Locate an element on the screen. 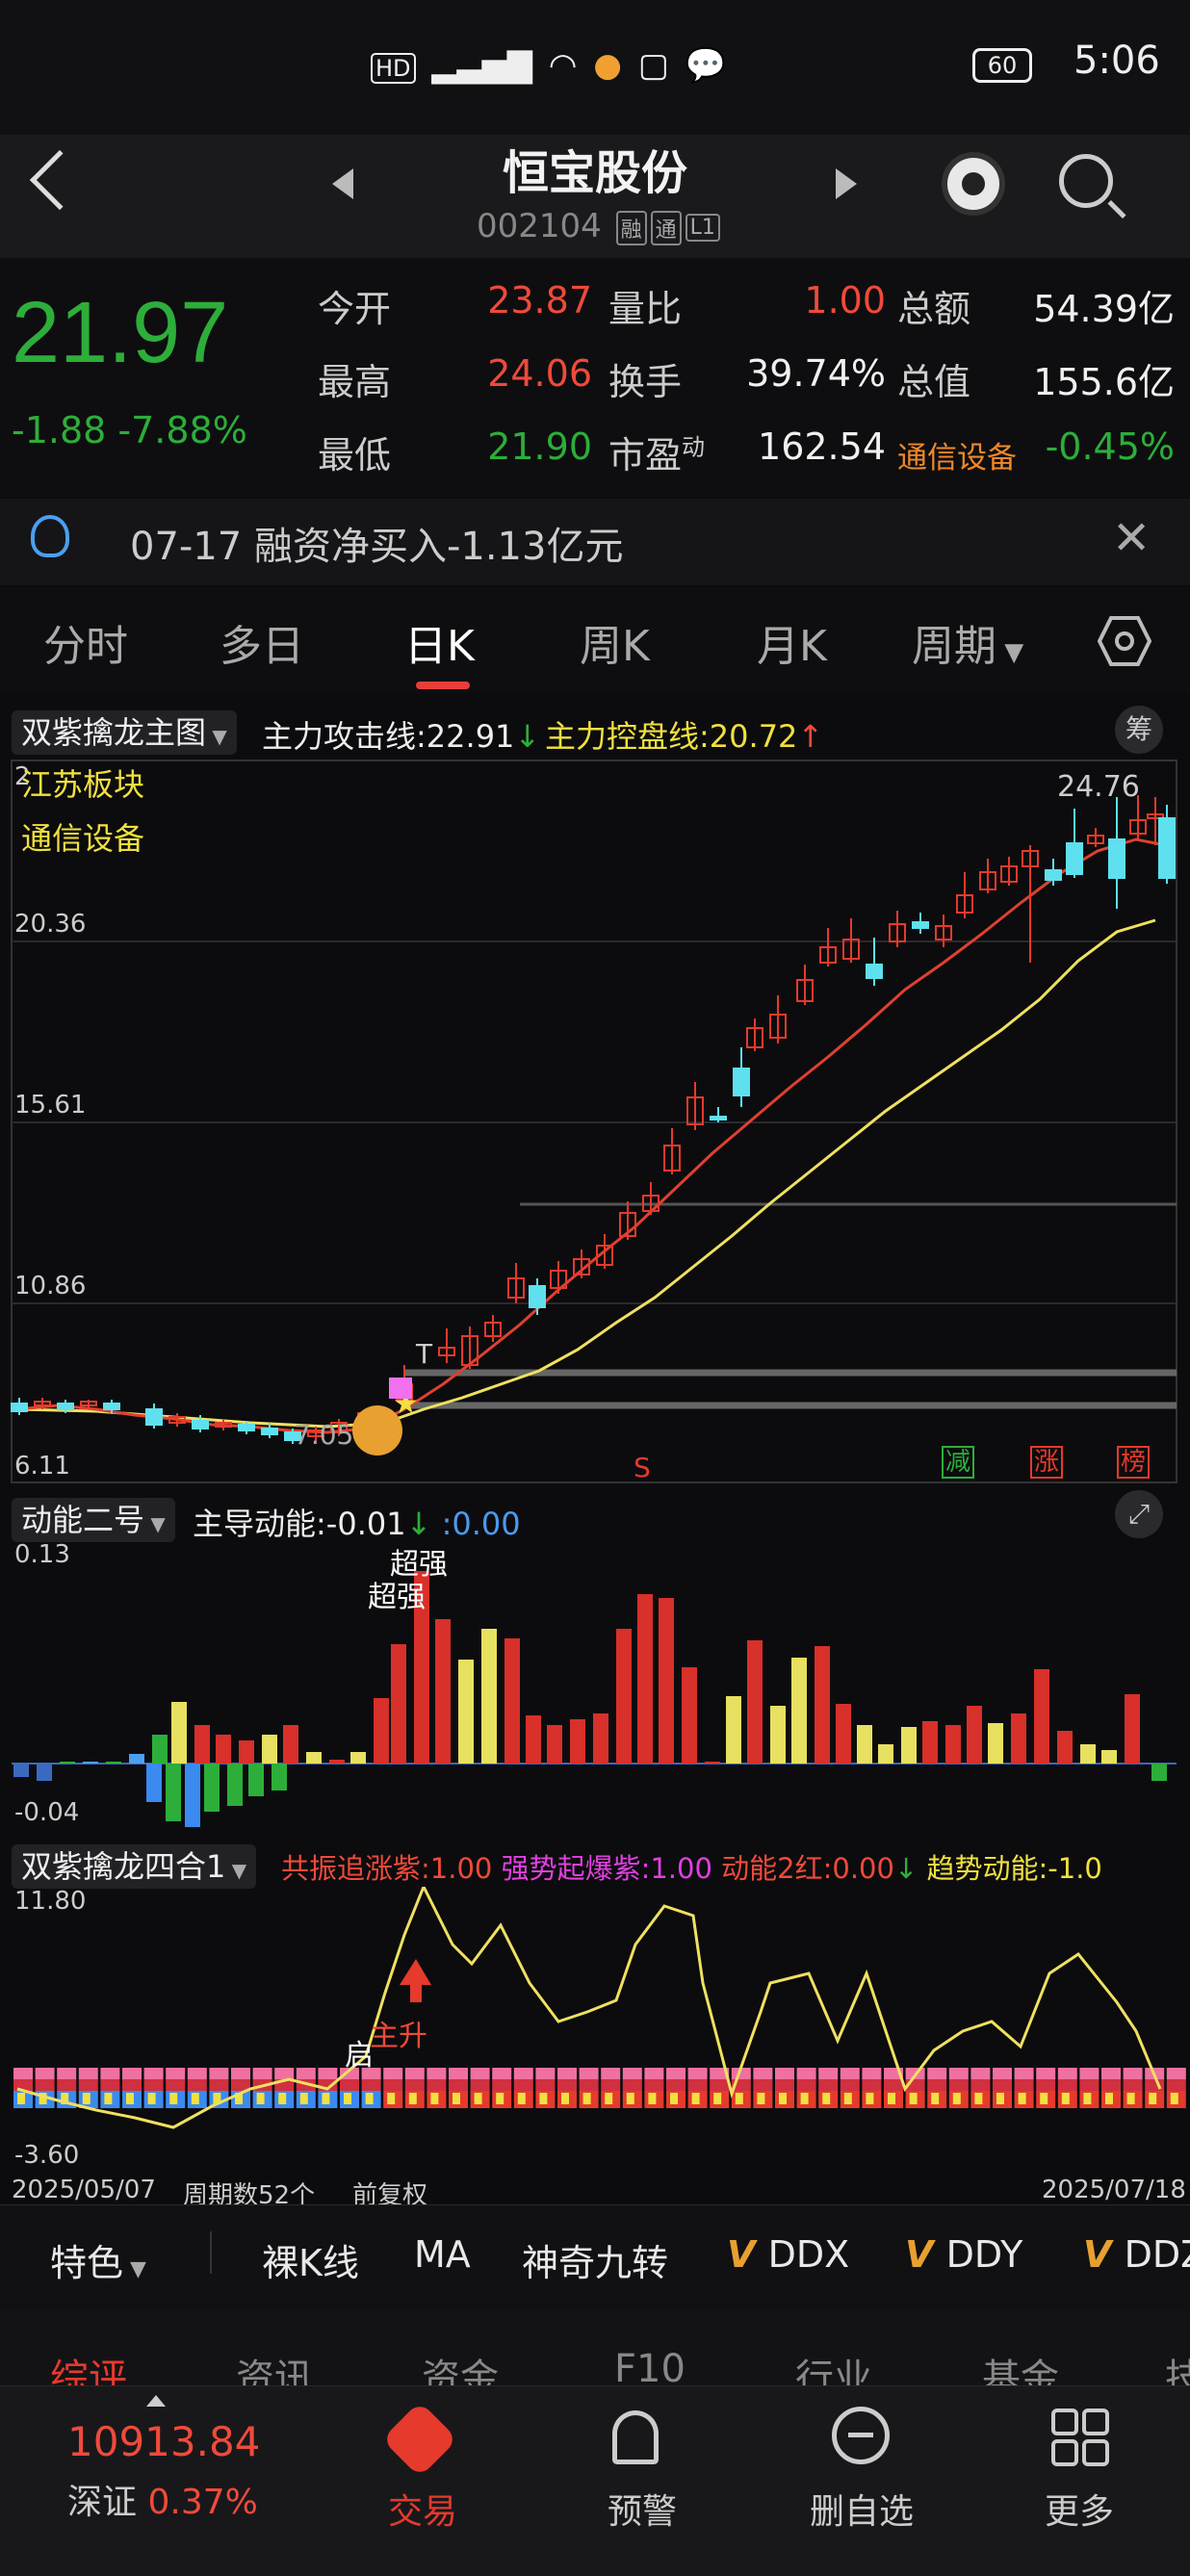 Image resolution: width=1190 pixels, height=2576 pixels. sub1-indicator-name: 动能二号 is located at coordinates (83, 1520).